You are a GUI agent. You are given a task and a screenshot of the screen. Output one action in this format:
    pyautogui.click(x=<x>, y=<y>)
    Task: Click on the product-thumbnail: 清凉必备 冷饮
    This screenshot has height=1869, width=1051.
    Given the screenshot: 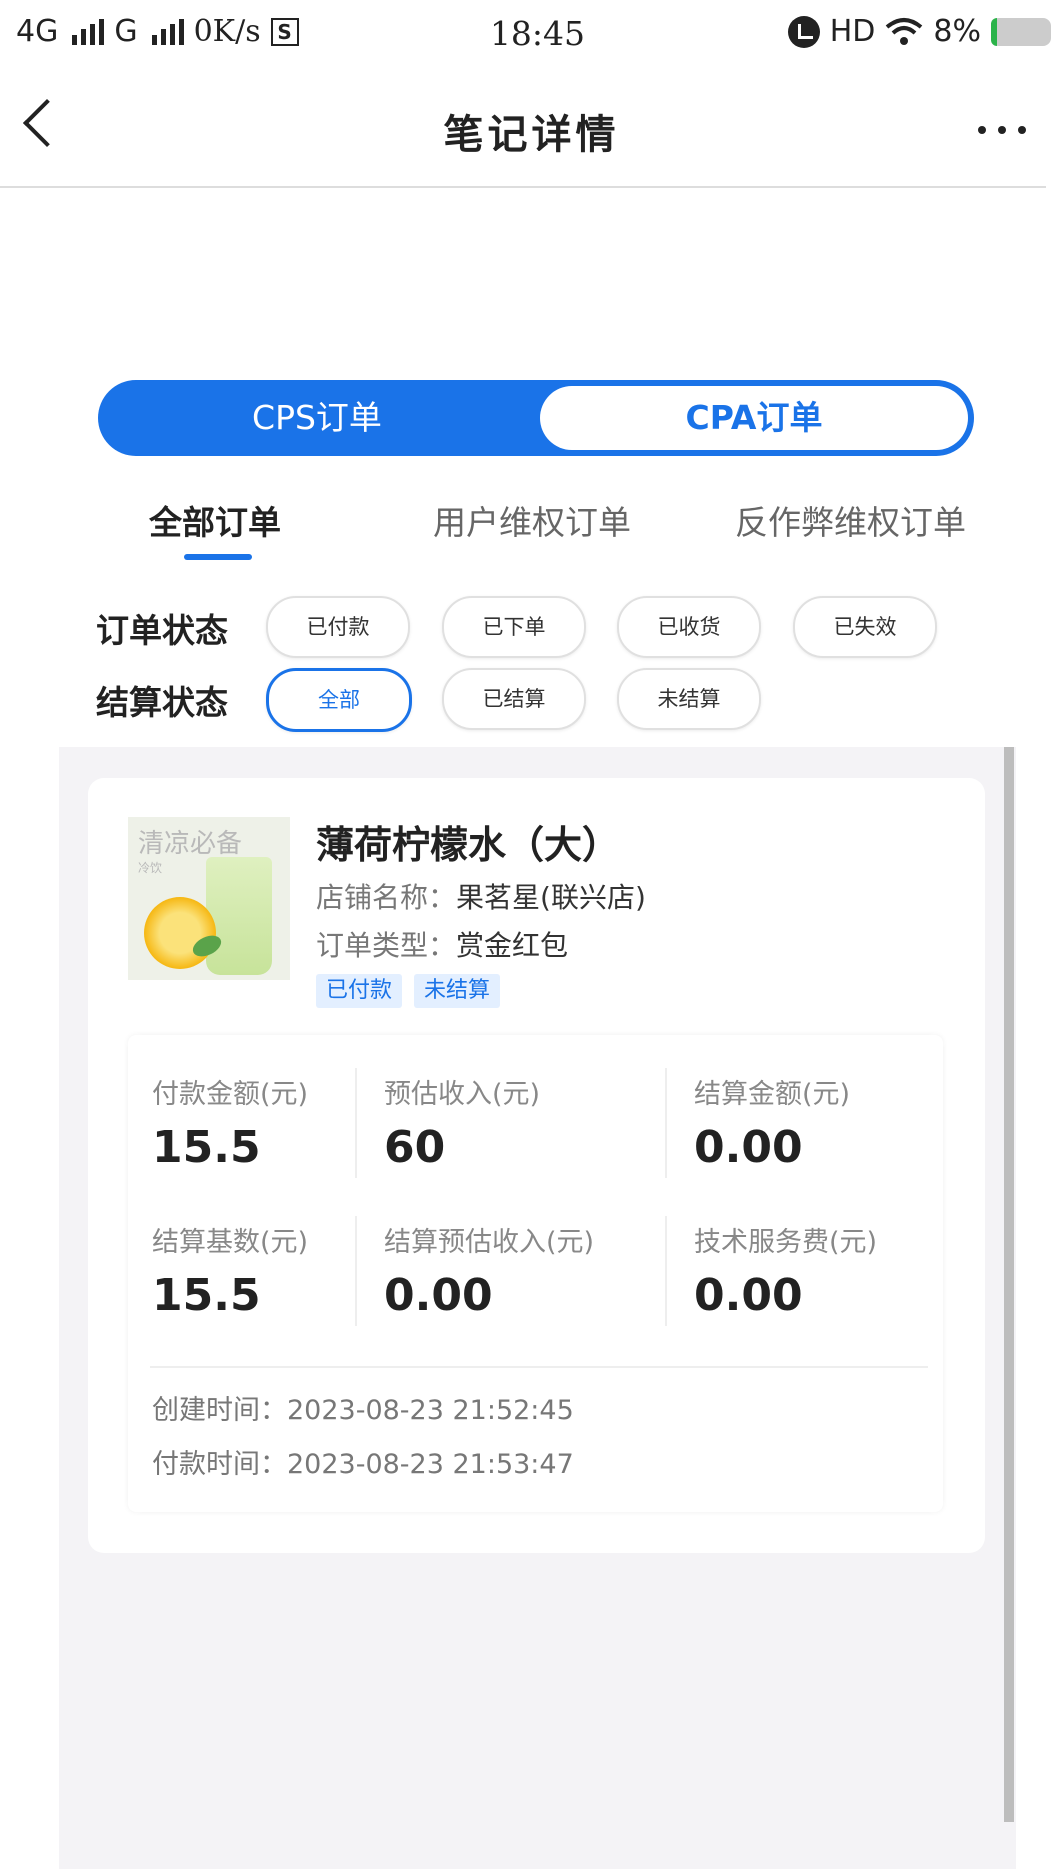 What is the action you would take?
    pyautogui.click(x=209, y=898)
    